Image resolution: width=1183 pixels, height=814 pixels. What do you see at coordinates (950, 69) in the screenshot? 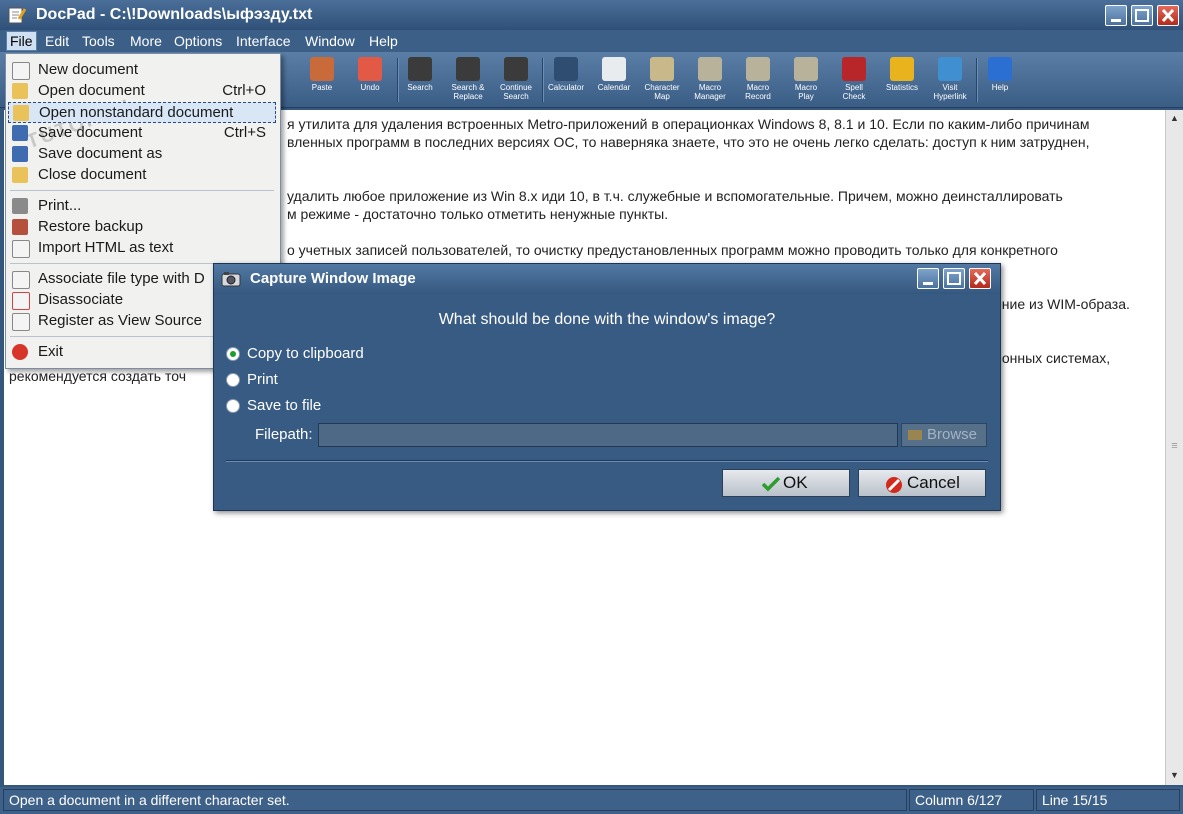
I see `globe-icon` at bounding box center [950, 69].